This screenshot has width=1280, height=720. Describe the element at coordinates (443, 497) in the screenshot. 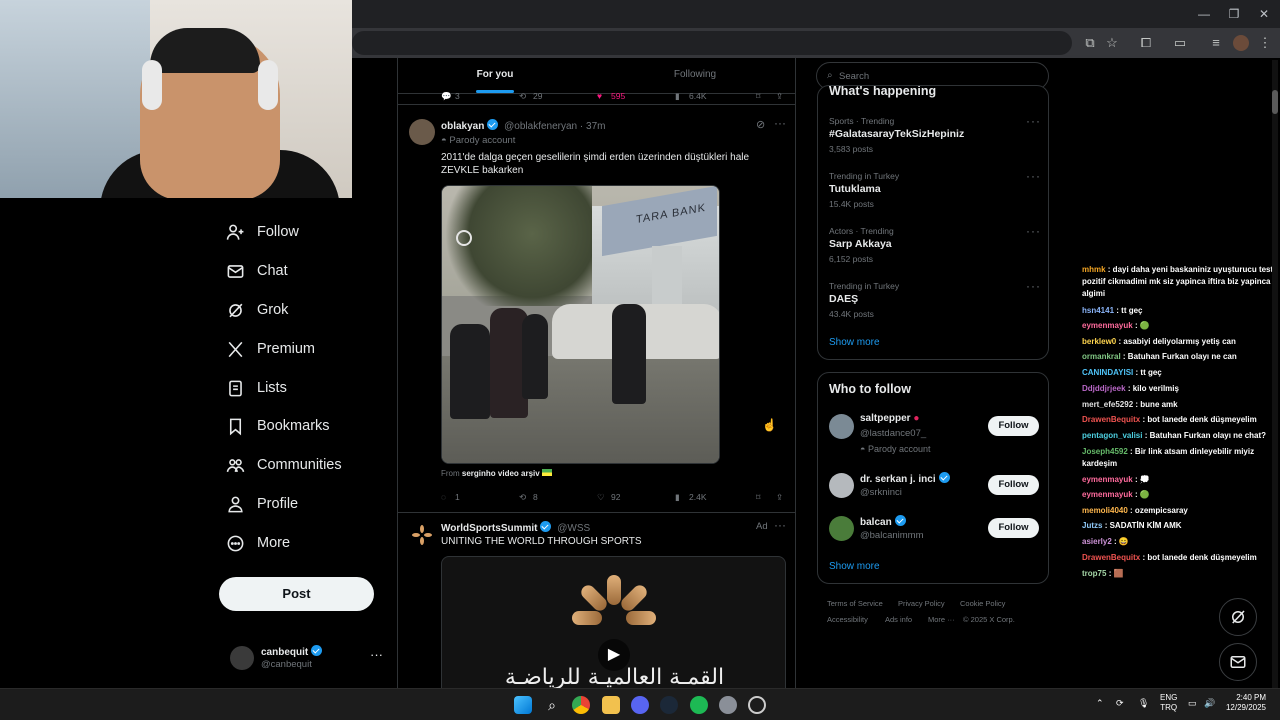

I see `reply-icon: ◌` at that location.